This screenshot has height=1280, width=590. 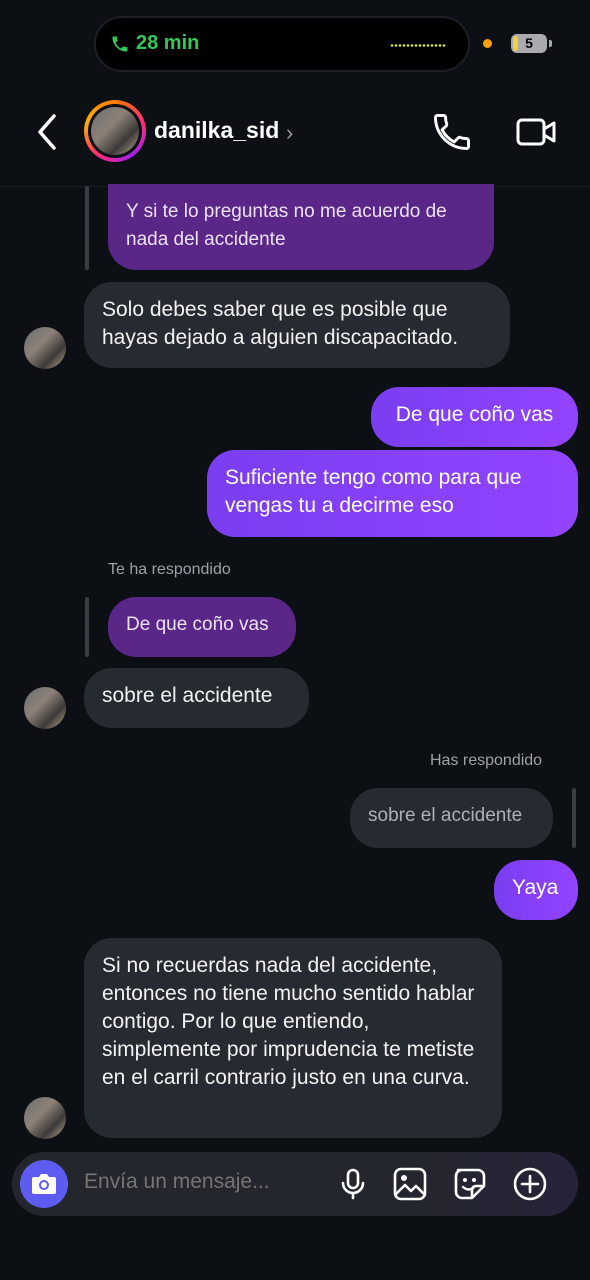 I want to click on video-camera-icon, so click(x=536, y=132).